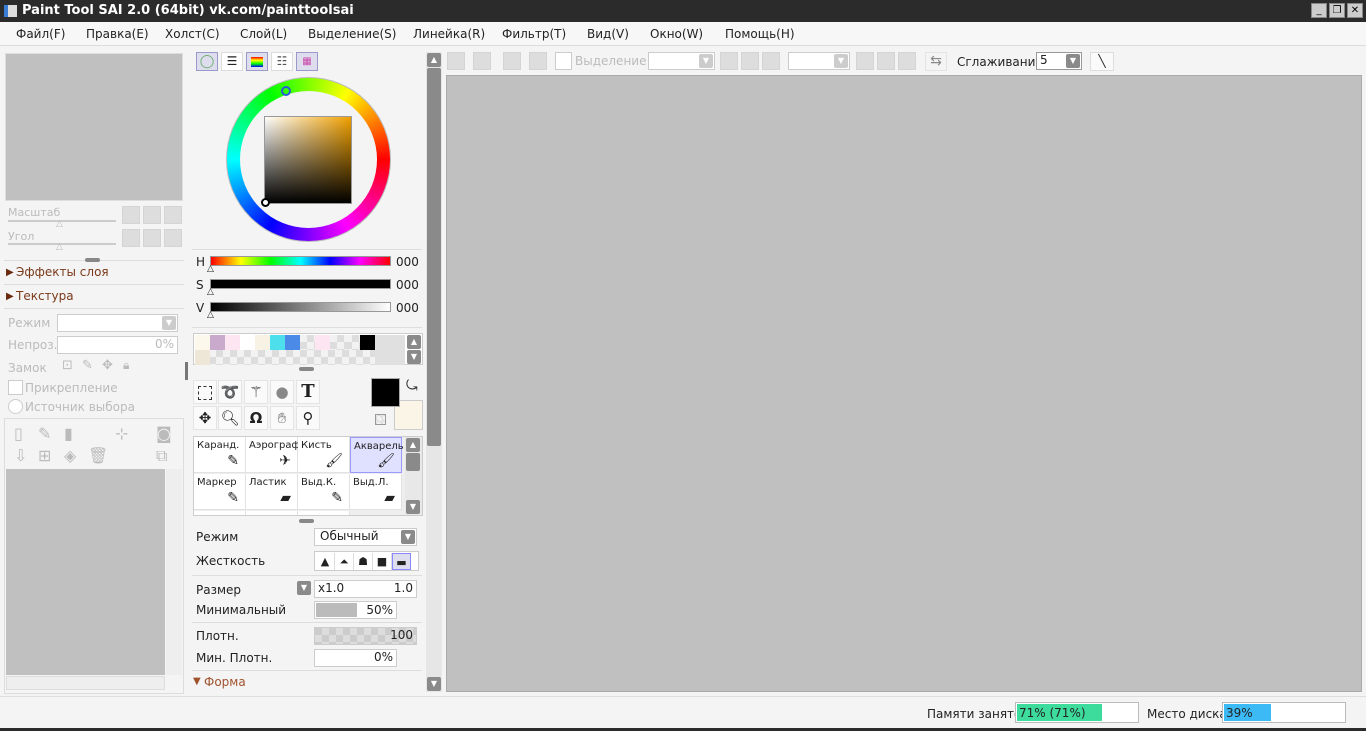 The width and height of the screenshot is (1366, 731). What do you see at coordinates (385, 392) in the screenshot?
I see `foreground-color` at bounding box center [385, 392].